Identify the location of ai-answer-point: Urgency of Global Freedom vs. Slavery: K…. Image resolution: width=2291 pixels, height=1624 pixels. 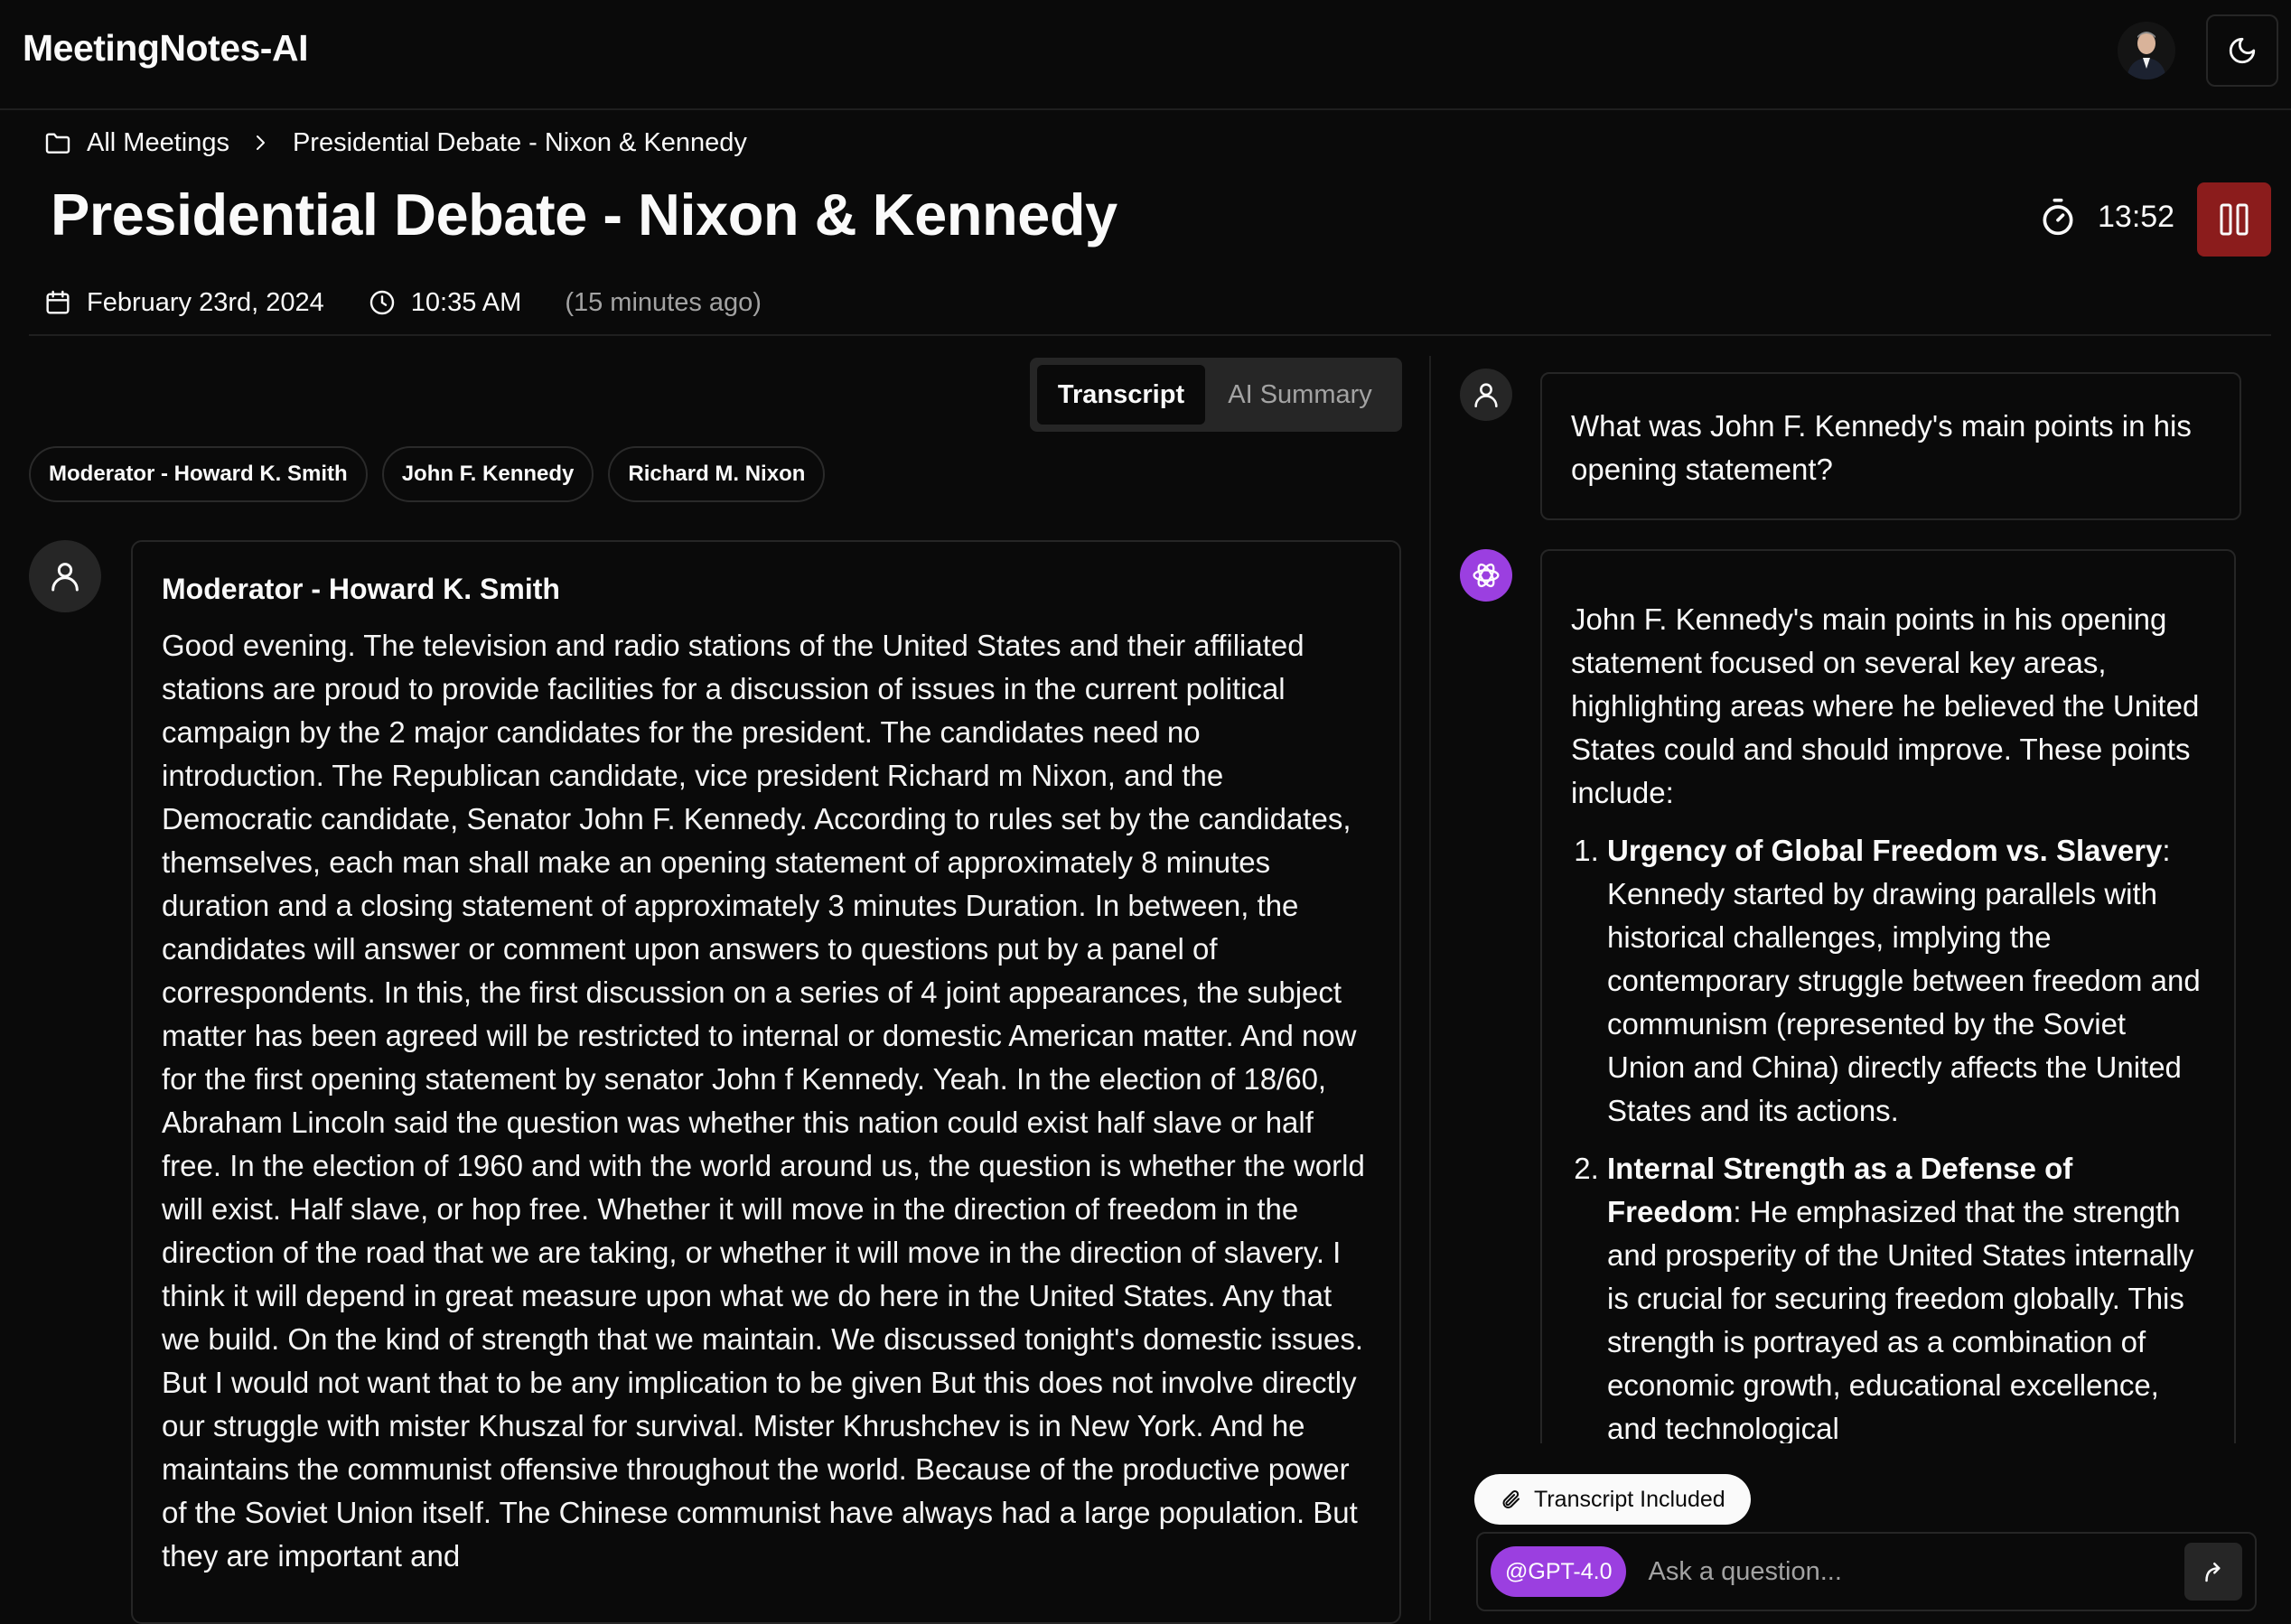
(1906, 981).